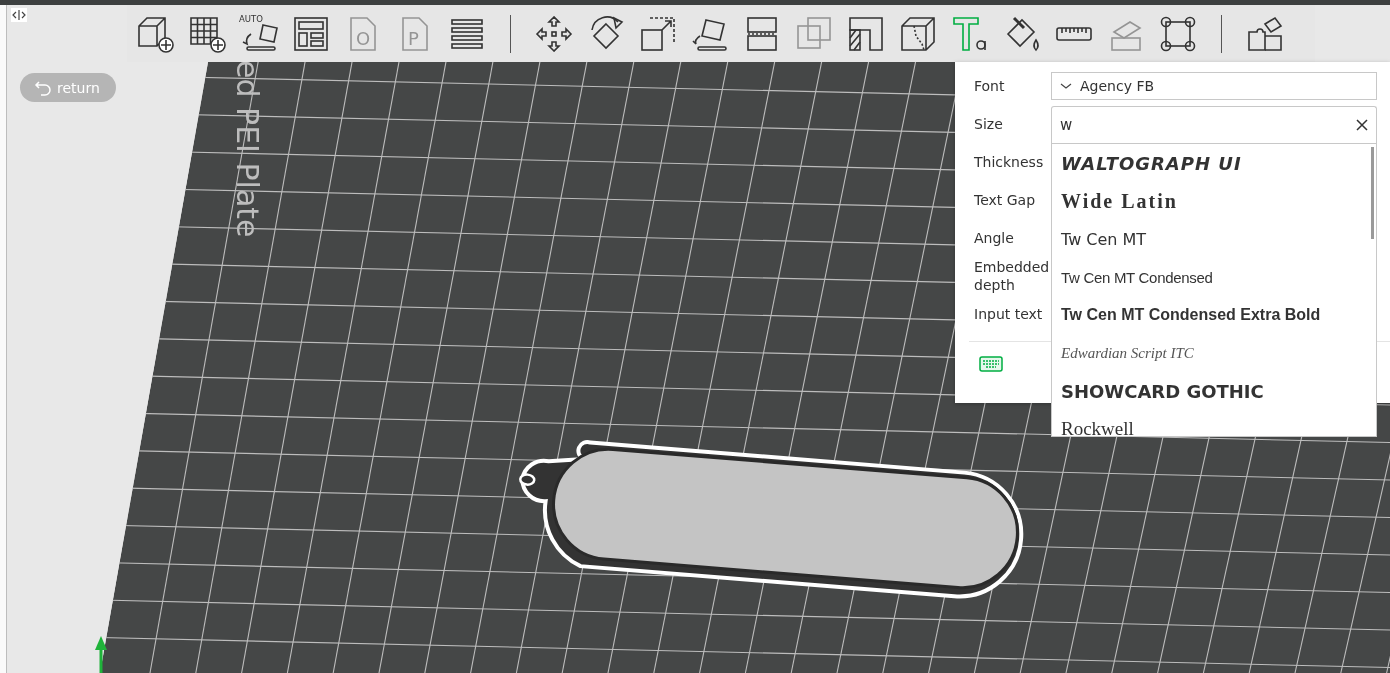  I want to click on return-icon, so click(43, 87).